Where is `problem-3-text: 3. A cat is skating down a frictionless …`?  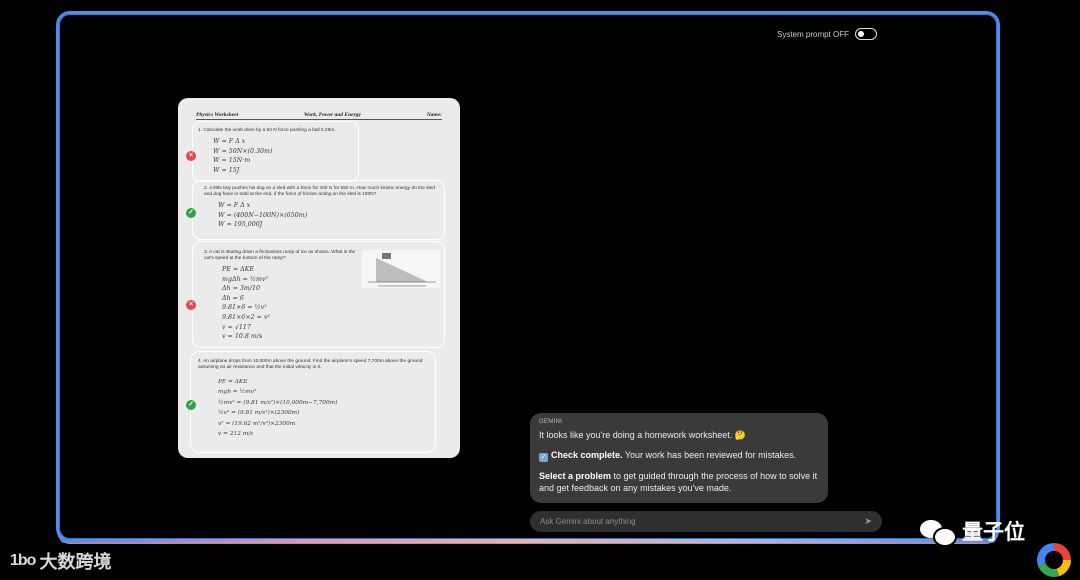
problem-3-text: 3. A cat is skating down a frictionless … is located at coordinates (280, 255).